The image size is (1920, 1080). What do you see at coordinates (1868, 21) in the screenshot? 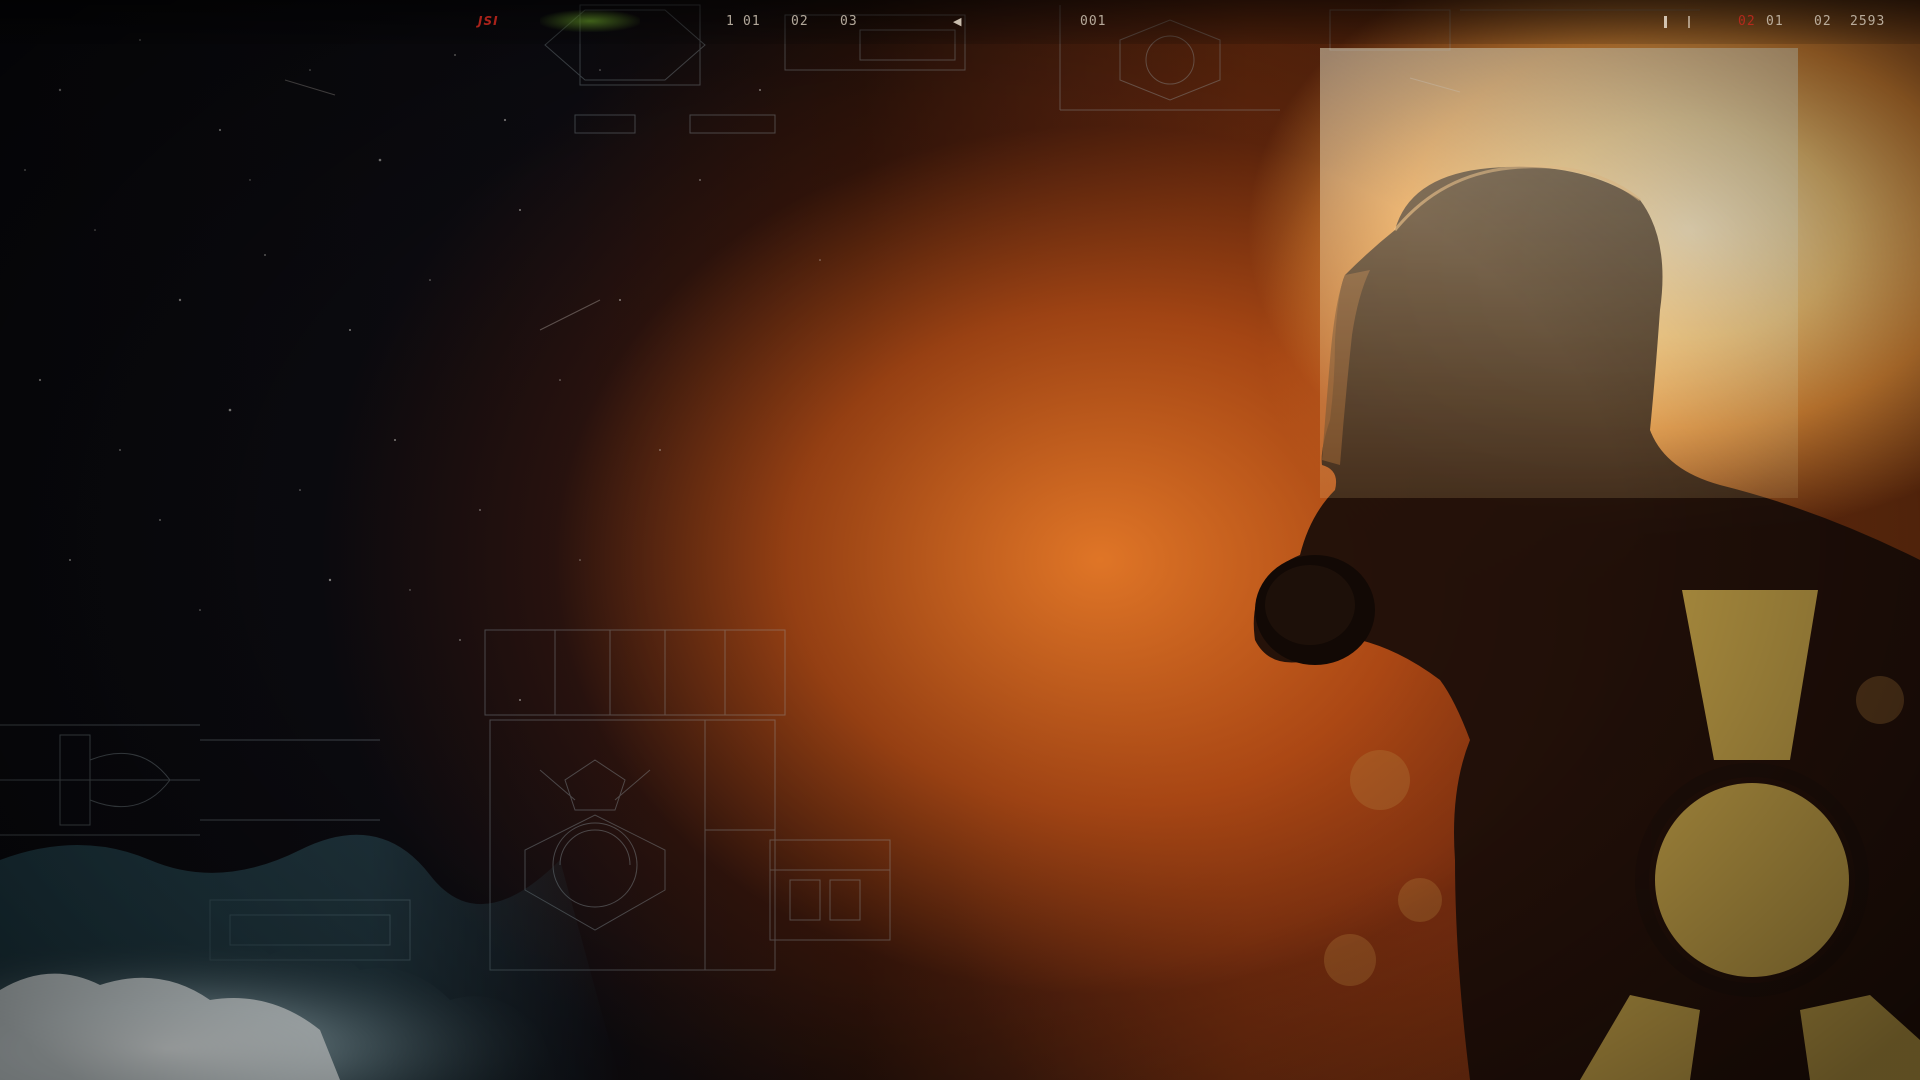
I see `hud-right-counter-c: 2593` at bounding box center [1868, 21].